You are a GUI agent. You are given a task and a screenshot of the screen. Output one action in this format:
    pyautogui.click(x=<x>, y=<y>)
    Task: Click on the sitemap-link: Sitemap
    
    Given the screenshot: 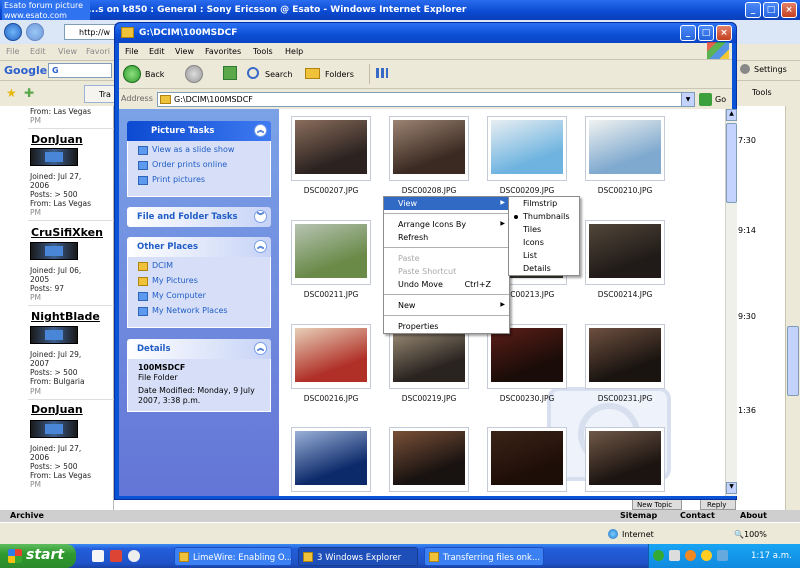 What is the action you would take?
    pyautogui.click(x=638, y=515)
    